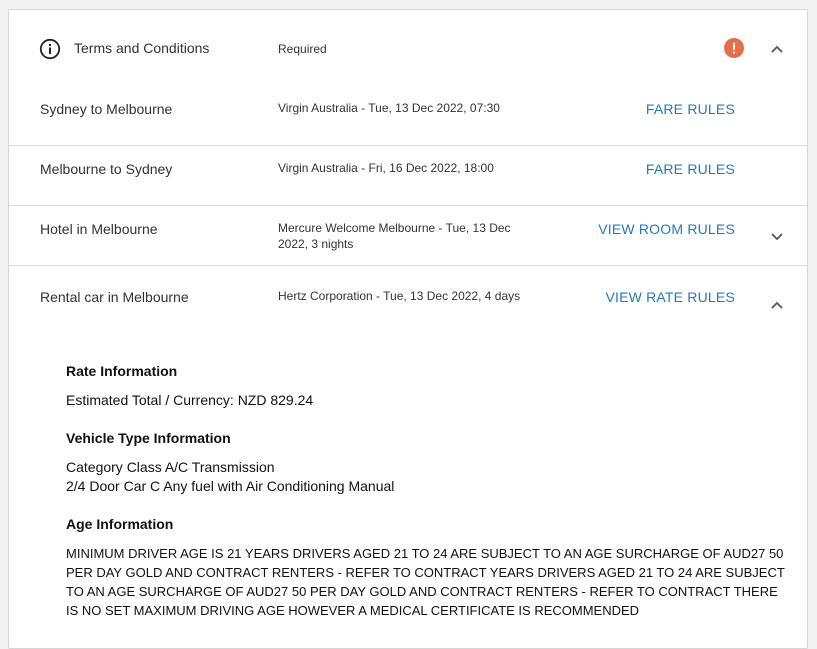 The image size is (817, 649). Describe the element at coordinates (666, 229) in the screenshot. I see `view-room-rules-link: VIEW ROOM RULES` at that location.